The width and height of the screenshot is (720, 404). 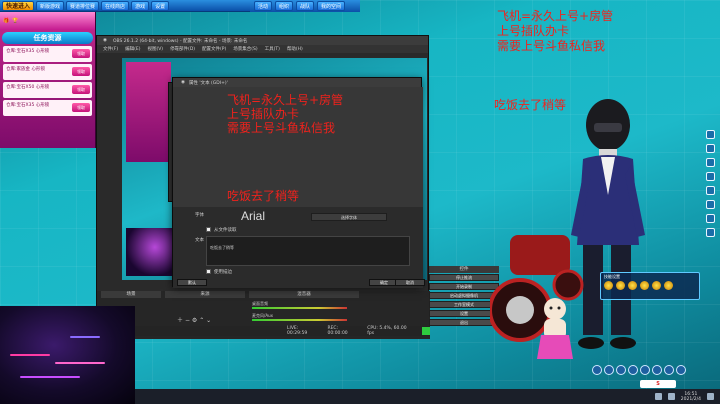 What do you see at coordinates (131, 294) in the screenshot?
I see `scenes-dock-header: 场景` at bounding box center [131, 294].